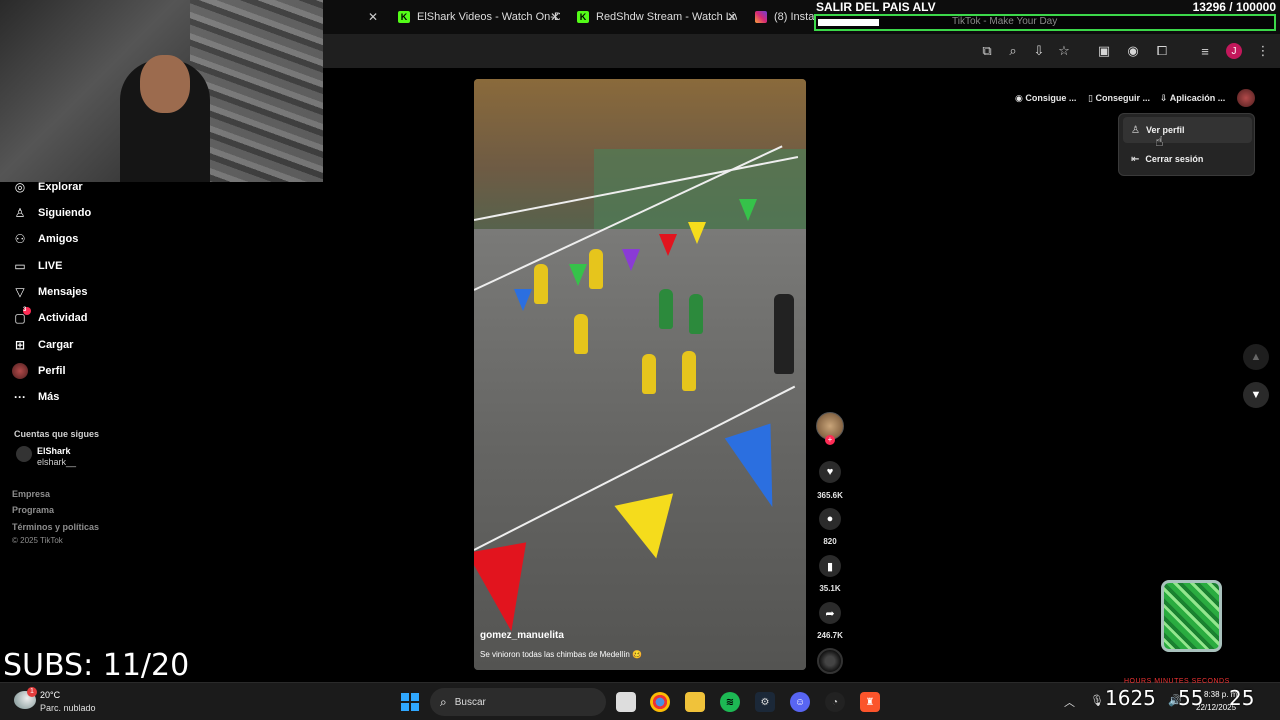 Image resolution: width=1280 pixels, height=720 pixels. I want to click on puzzle-icon: ⧠, so click(1162, 51).